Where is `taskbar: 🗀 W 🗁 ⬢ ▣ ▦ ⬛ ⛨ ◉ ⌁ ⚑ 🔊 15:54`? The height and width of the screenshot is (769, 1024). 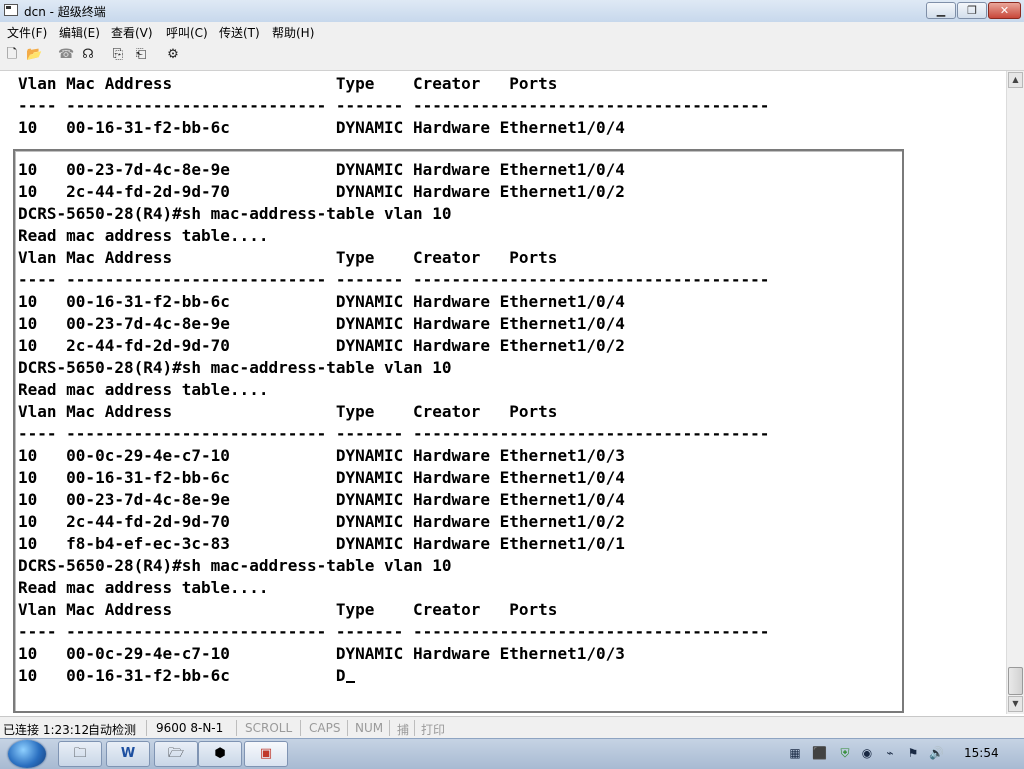 taskbar: 🗀 W 🗁 ⬢ ▣ ▦ ⬛ ⛨ ◉ ⌁ ⚑ 🔊 15:54 is located at coordinates (512, 753).